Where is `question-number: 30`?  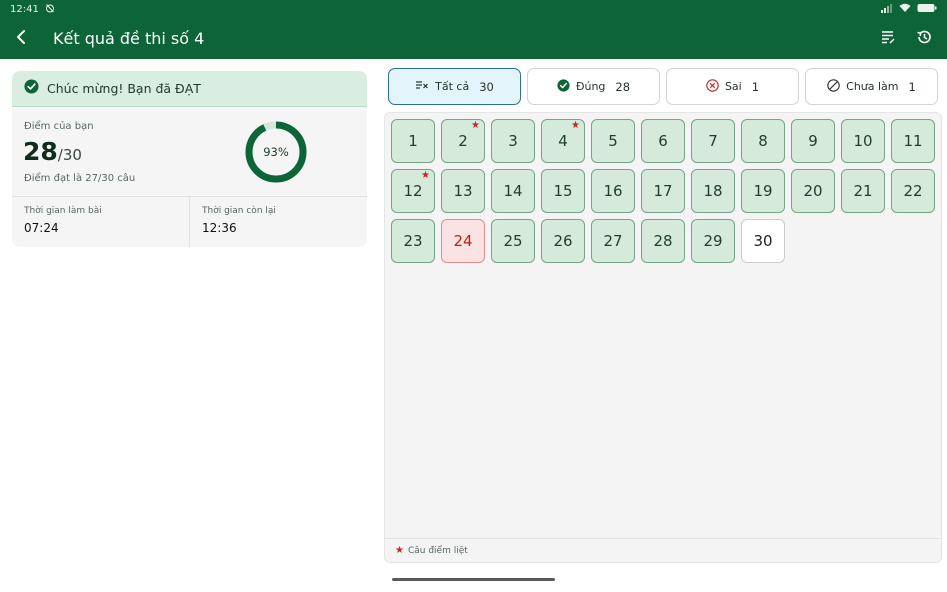 question-number: 30 is located at coordinates (763, 241).